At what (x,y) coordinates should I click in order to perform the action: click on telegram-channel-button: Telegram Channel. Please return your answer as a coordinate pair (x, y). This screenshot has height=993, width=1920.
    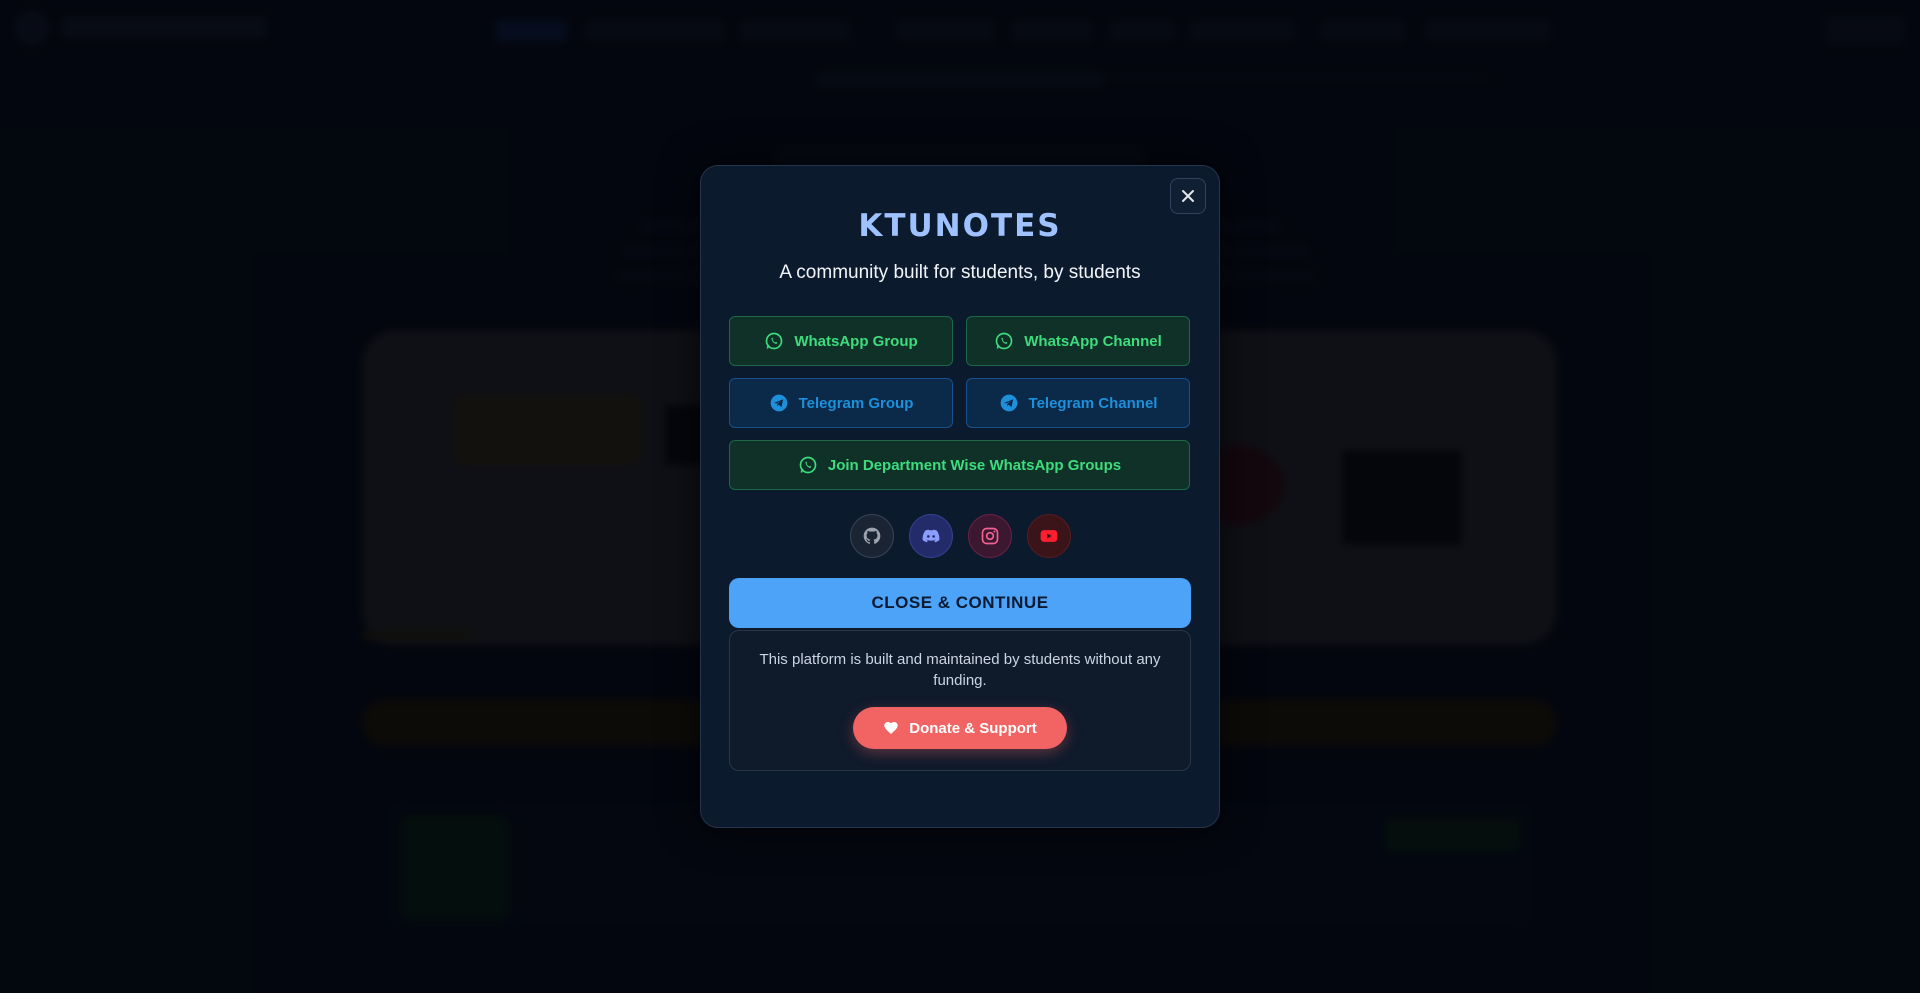
    Looking at the image, I should click on (1078, 403).